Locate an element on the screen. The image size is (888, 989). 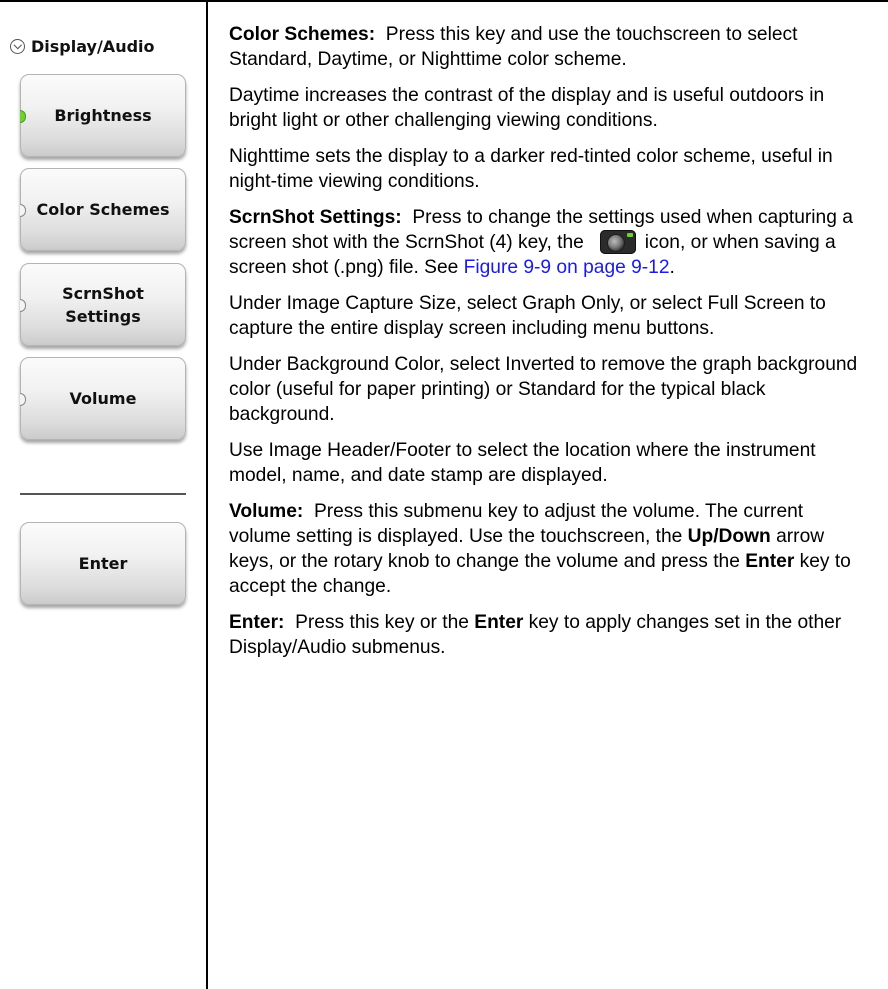
term-color-schemes: Color Schemes: is located at coordinates (302, 34).